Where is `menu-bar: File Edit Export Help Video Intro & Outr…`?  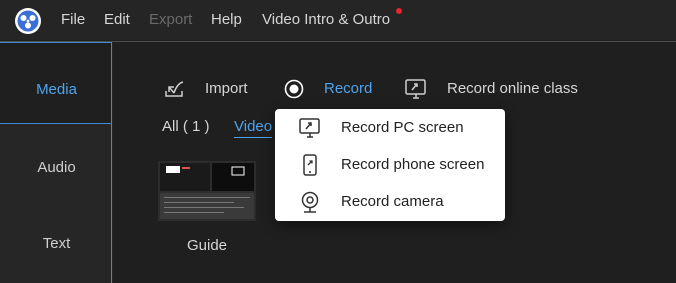 menu-bar: File Edit Export Help Video Intro & Outr… is located at coordinates (338, 20).